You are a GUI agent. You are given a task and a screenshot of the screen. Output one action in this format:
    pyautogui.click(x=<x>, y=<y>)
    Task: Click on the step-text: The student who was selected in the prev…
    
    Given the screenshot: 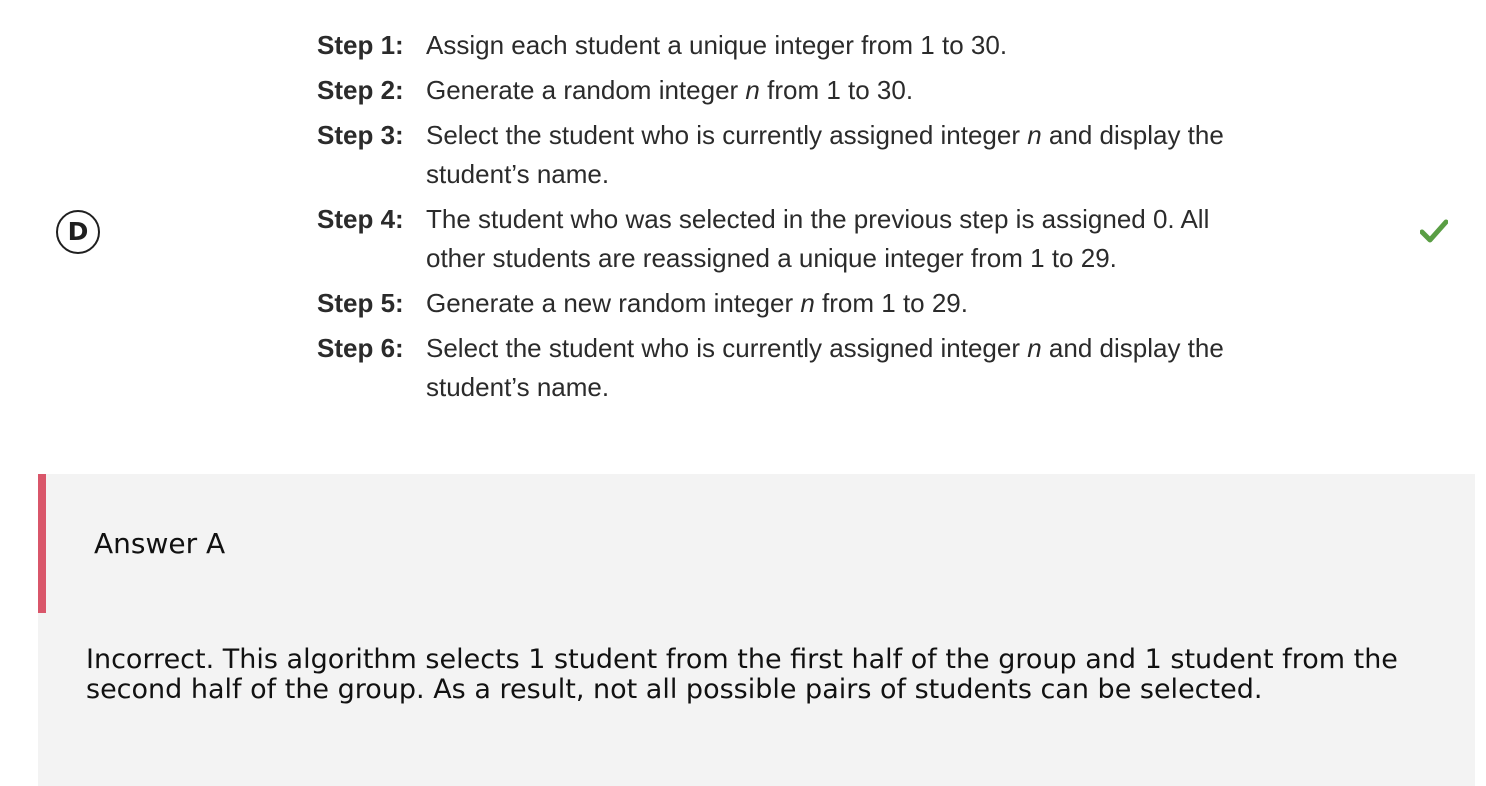 What is the action you would take?
    pyautogui.click(x=836, y=239)
    